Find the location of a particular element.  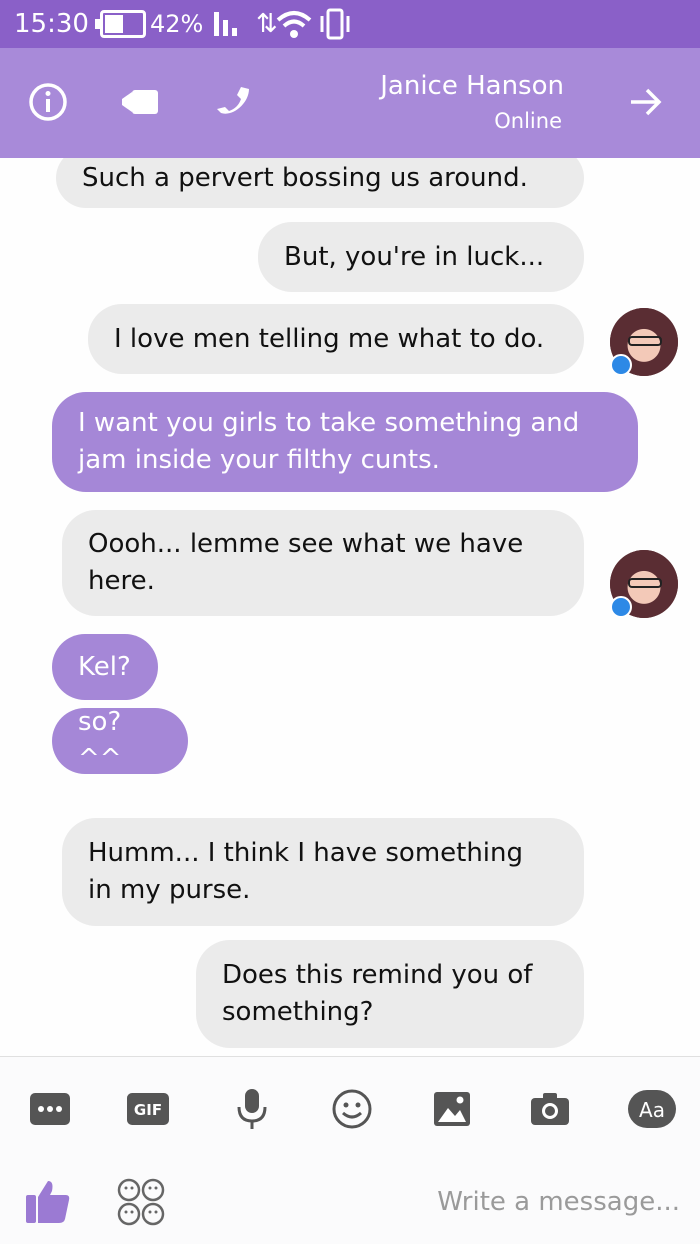

info-button is located at coordinates (48, 102).